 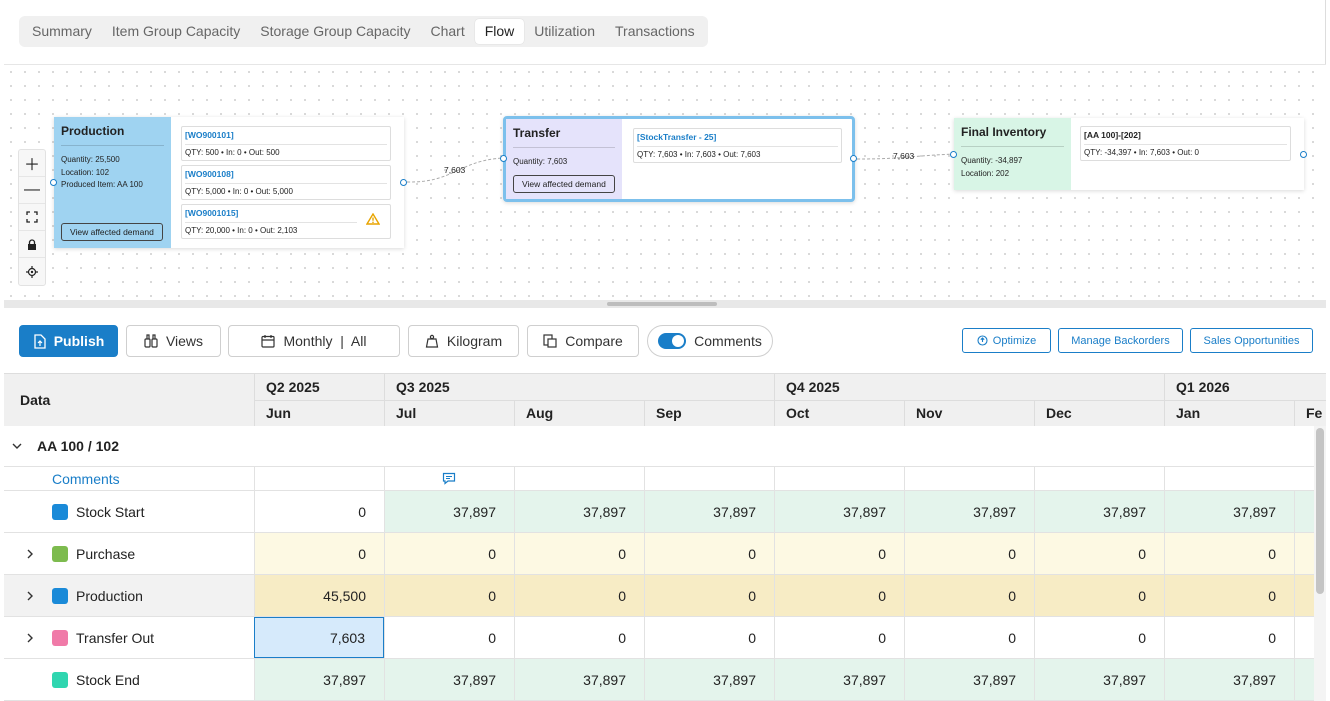 I want to click on value-cell: 7,603, so click(x=319, y=637).